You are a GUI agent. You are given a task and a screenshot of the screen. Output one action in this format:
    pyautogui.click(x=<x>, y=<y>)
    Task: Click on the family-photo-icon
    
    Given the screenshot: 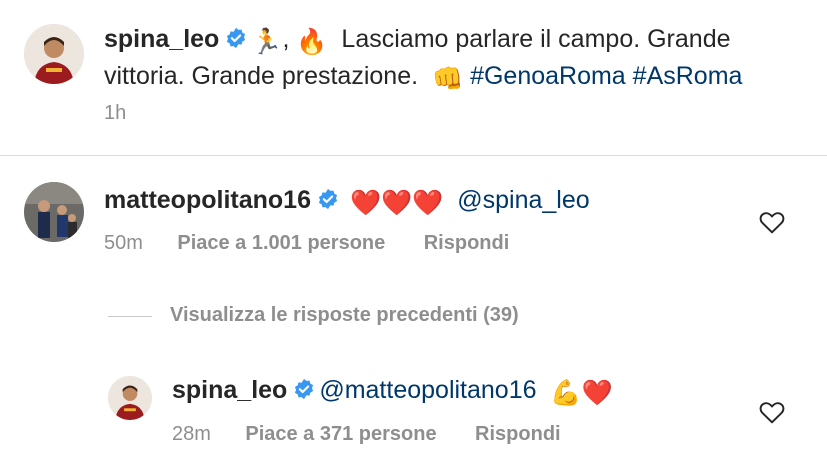 What is the action you would take?
    pyautogui.click(x=54, y=212)
    